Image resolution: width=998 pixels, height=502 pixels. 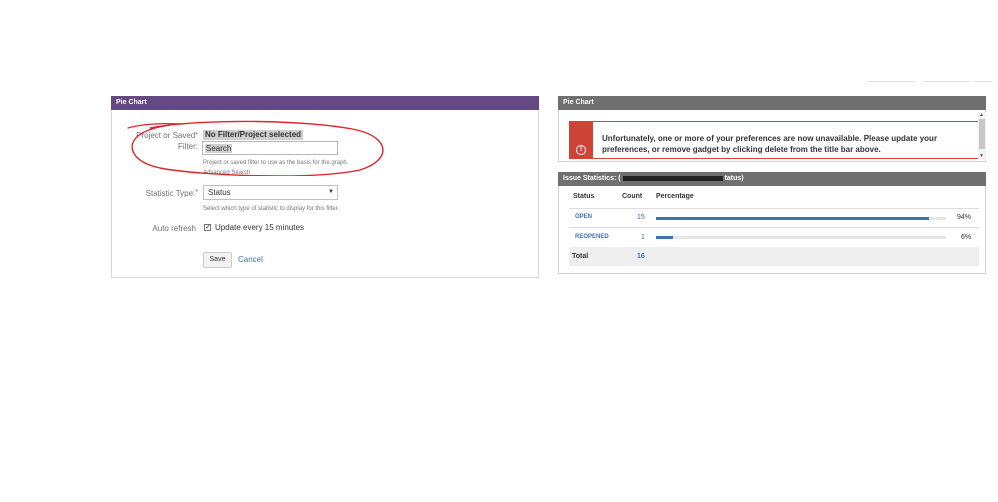 I want to click on percentage-value: 94%, so click(x=964, y=217).